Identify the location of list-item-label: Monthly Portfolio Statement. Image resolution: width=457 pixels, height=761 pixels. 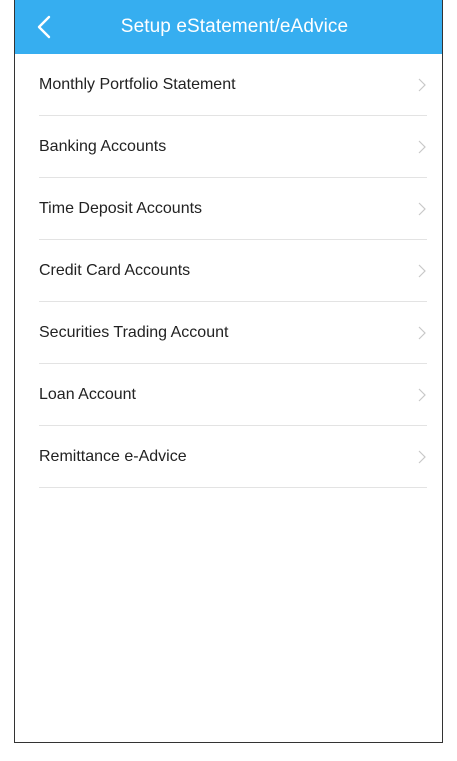
(137, 84).